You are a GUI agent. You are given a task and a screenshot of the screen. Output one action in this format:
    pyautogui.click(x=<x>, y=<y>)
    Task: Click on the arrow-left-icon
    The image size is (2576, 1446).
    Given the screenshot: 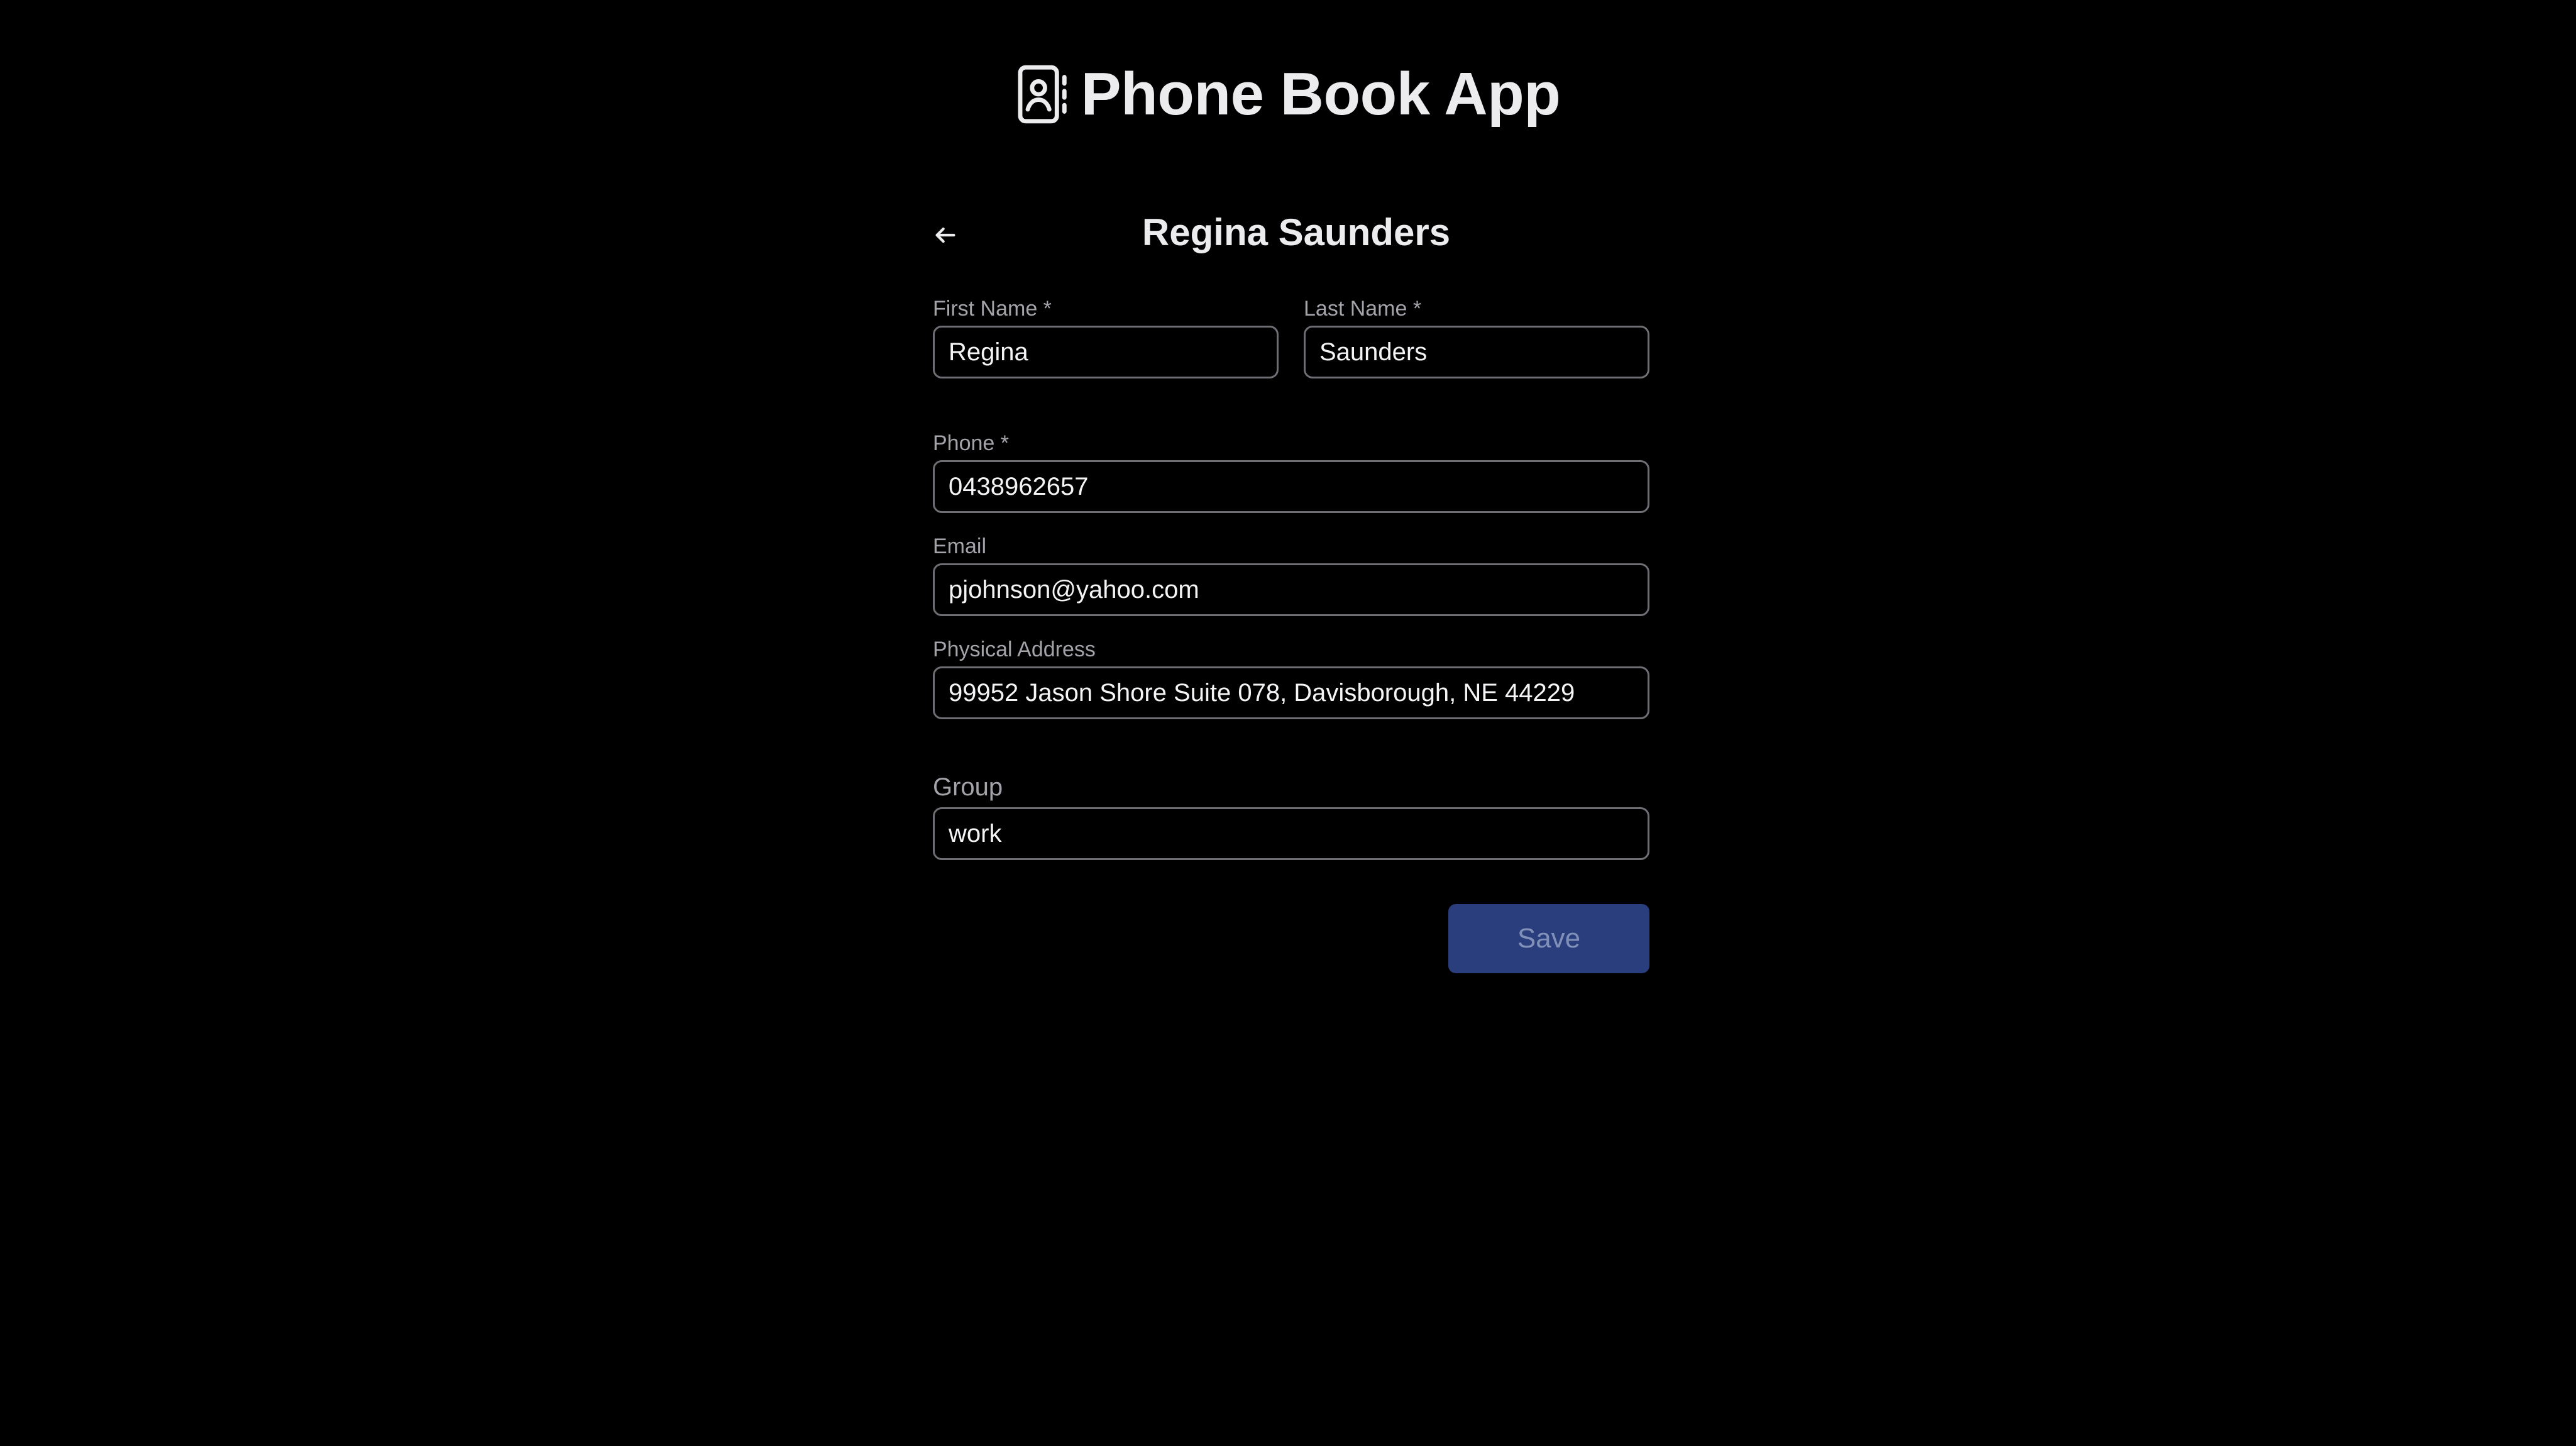 What is the action you would take?
    pyautogui.click(x=945, y=235)
    